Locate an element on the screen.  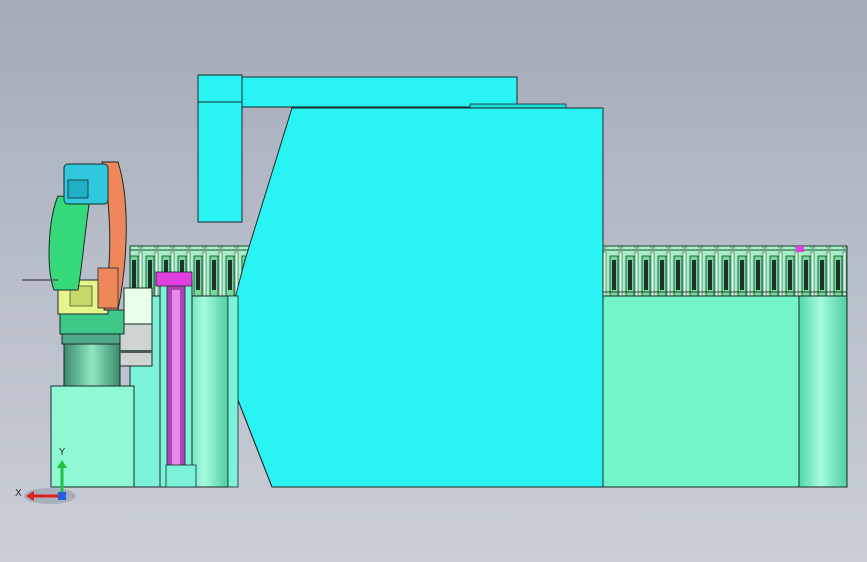
lift-foot is located at coordinates (181, 476).